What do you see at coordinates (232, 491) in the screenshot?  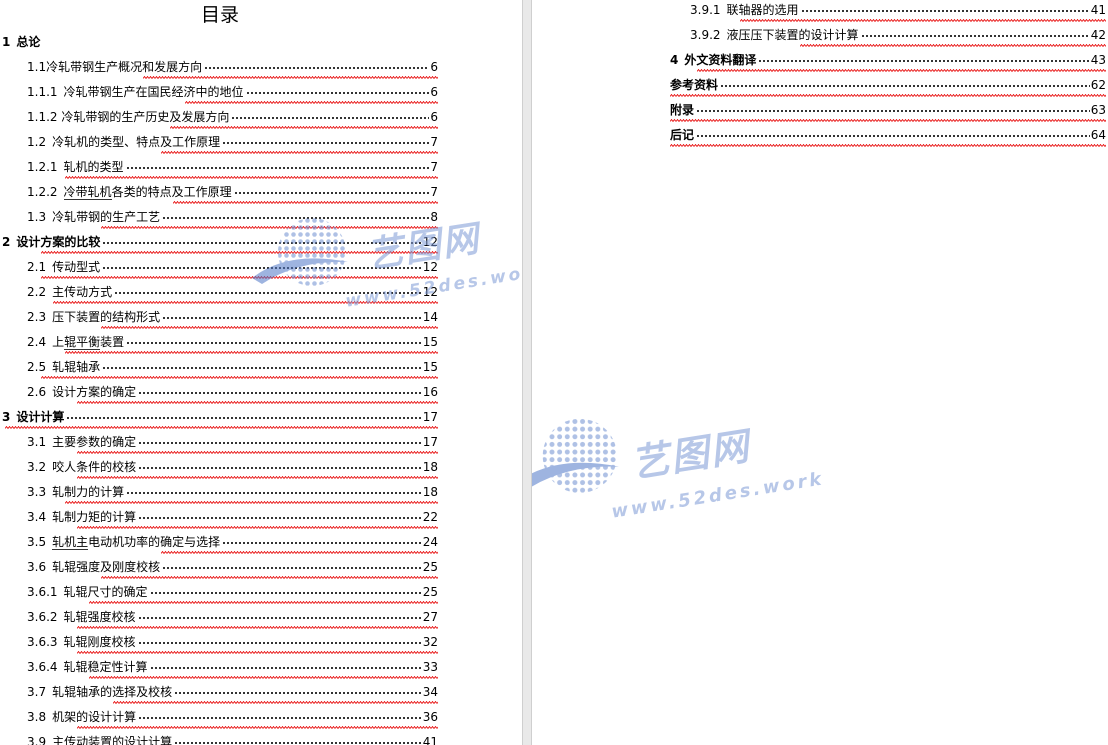 I see `toc-entry: 3.3 轧制力的计算 18` at bounding box center [232, 491].